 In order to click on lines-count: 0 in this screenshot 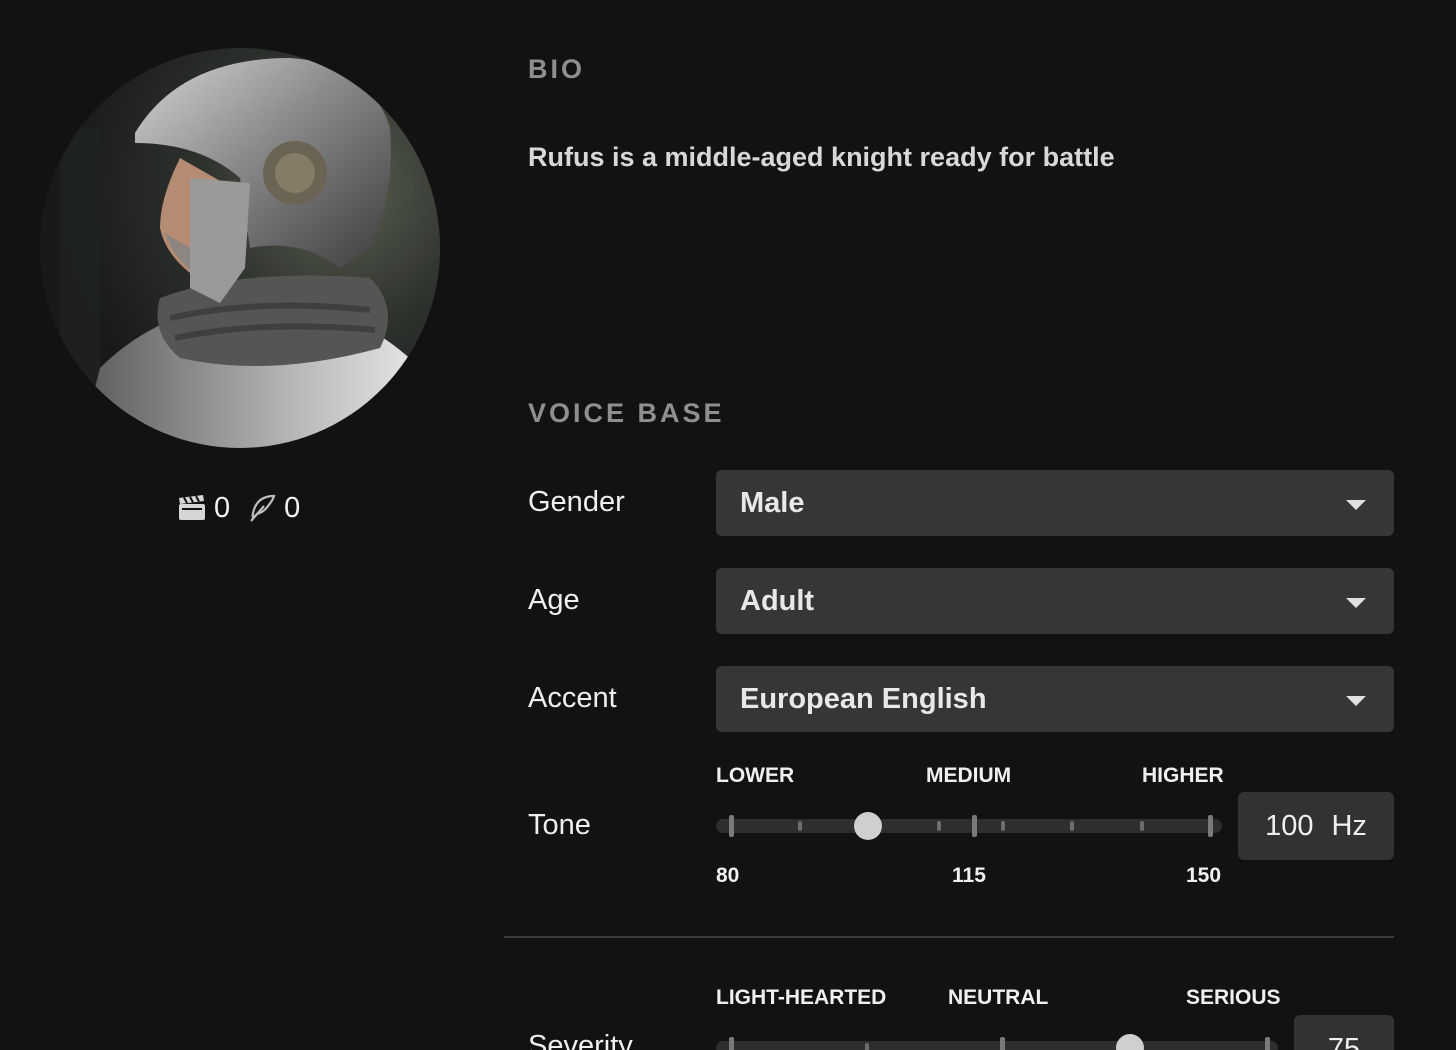, I will do `click(292, 507)`.